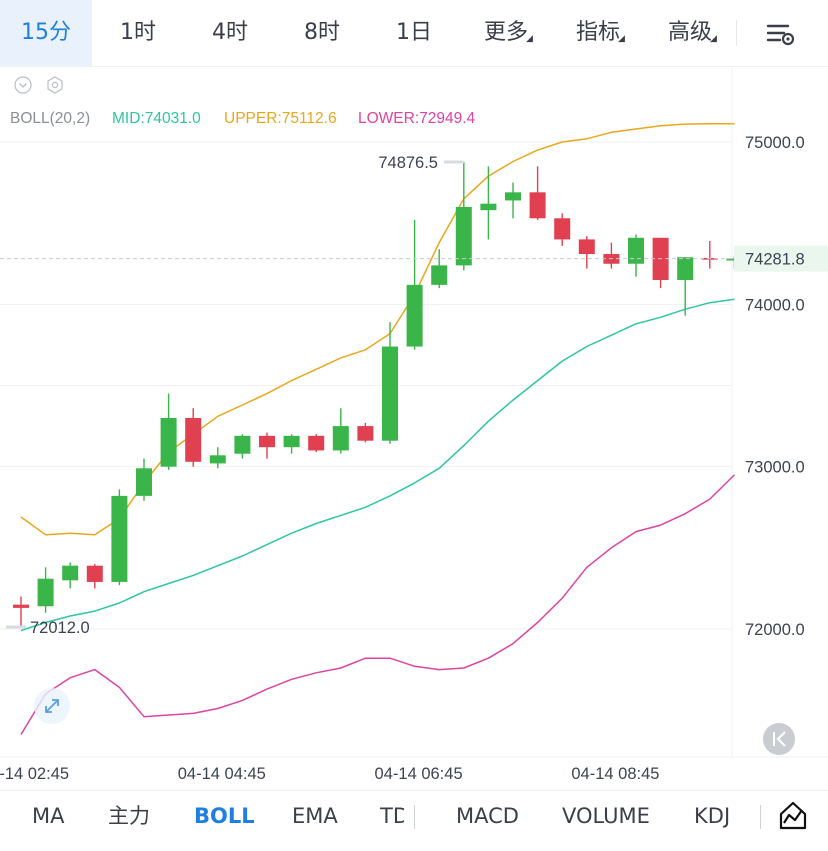 This screenshot has width=828, height=851. I want to click on indicator-tab-bar: MA 主力 BOLL EMA TD MACD VOLUME KDJ, so click(414, 820).